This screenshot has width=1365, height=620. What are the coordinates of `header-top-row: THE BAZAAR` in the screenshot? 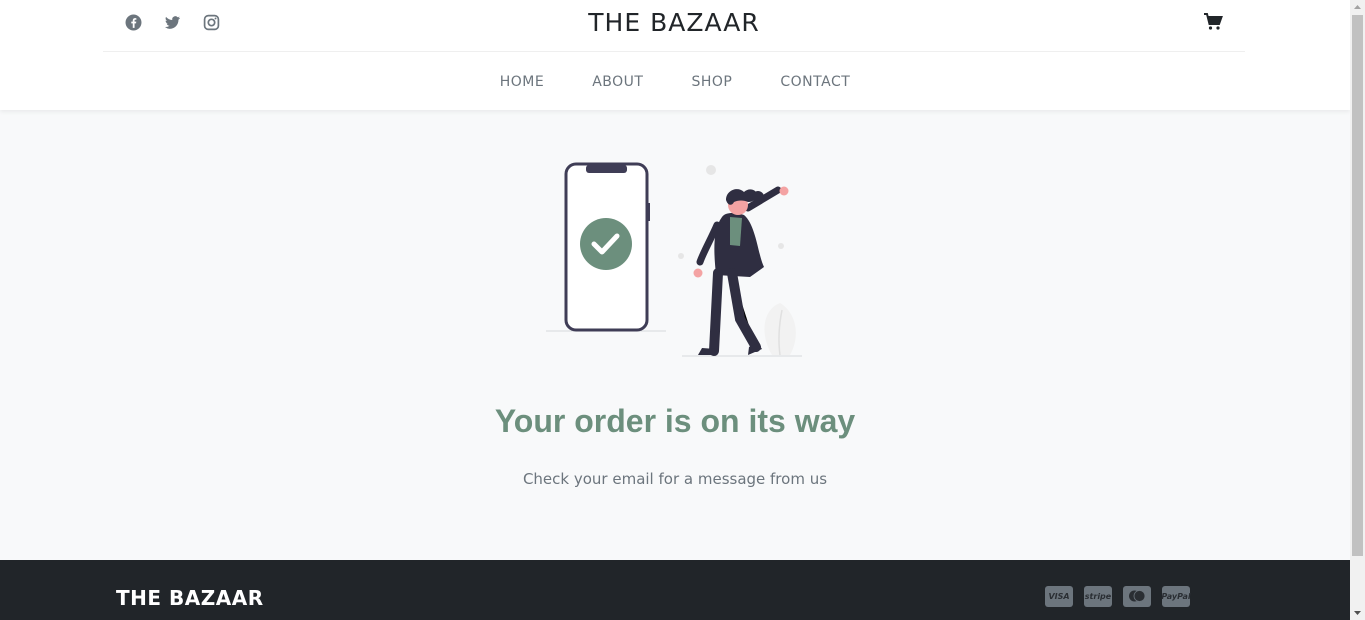 It's located at (674, 26).